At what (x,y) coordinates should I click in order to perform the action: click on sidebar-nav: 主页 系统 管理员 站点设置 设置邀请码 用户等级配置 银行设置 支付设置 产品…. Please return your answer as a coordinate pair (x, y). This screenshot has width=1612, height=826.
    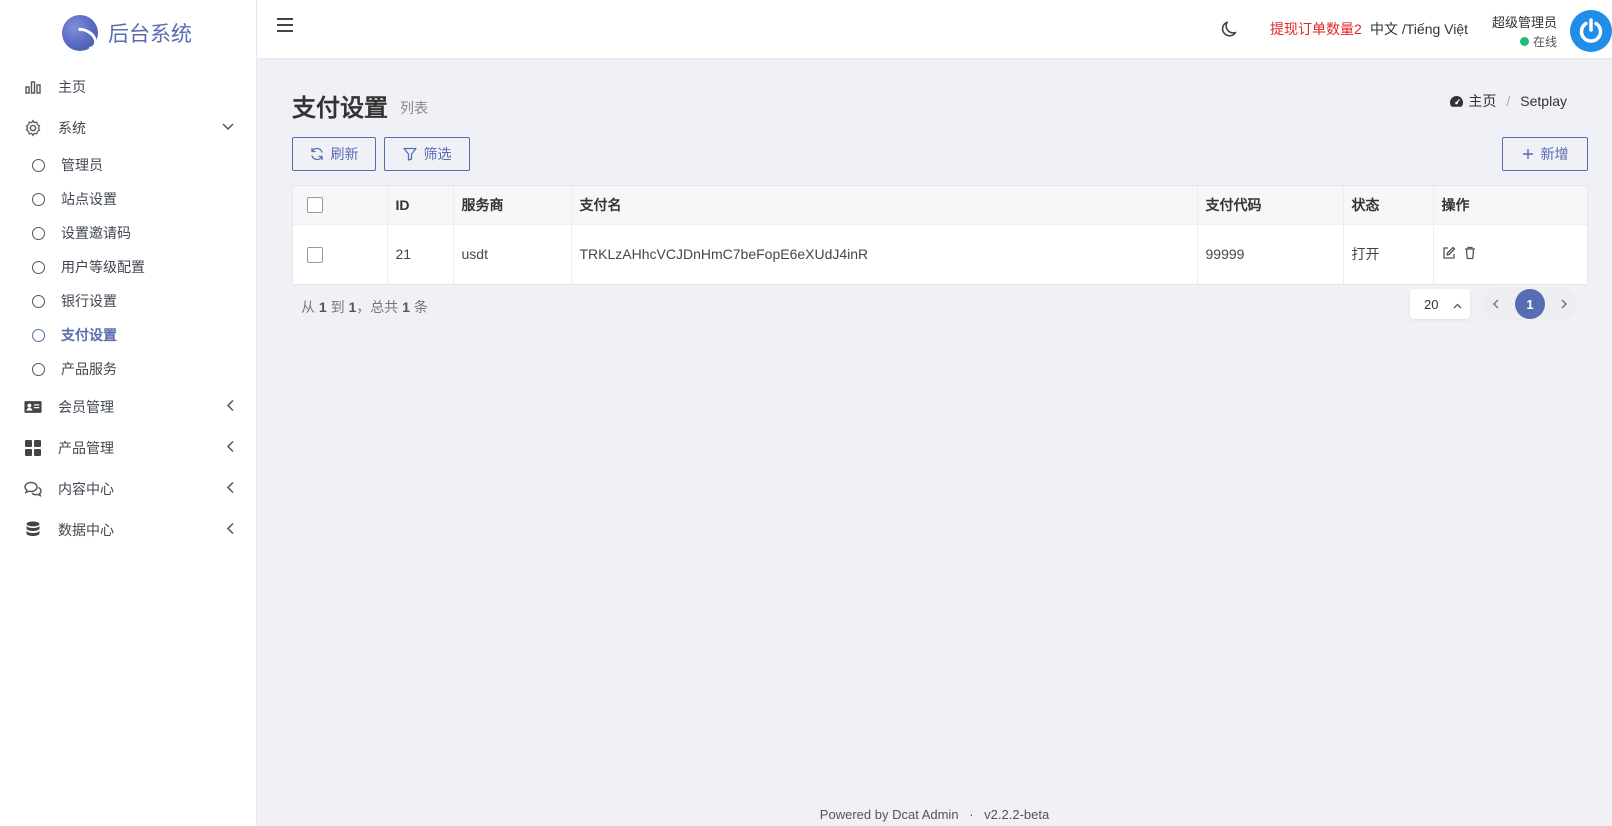
    Looking at the image, I should click on (128, 308).